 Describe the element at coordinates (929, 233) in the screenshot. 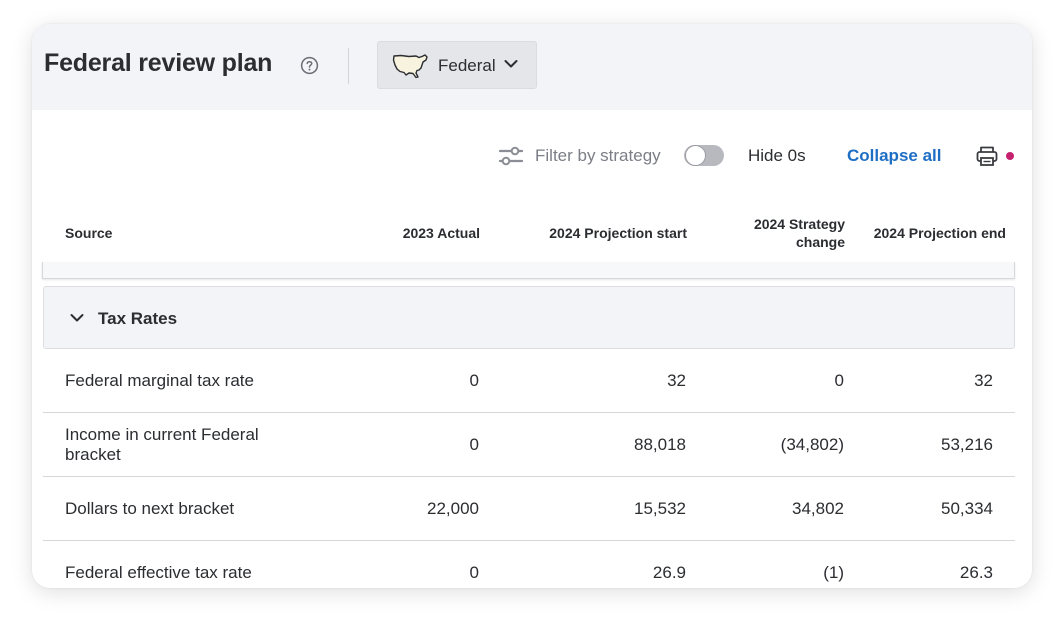

I see `column-header-2024-projection-end: 2024 Projection end` at that location.